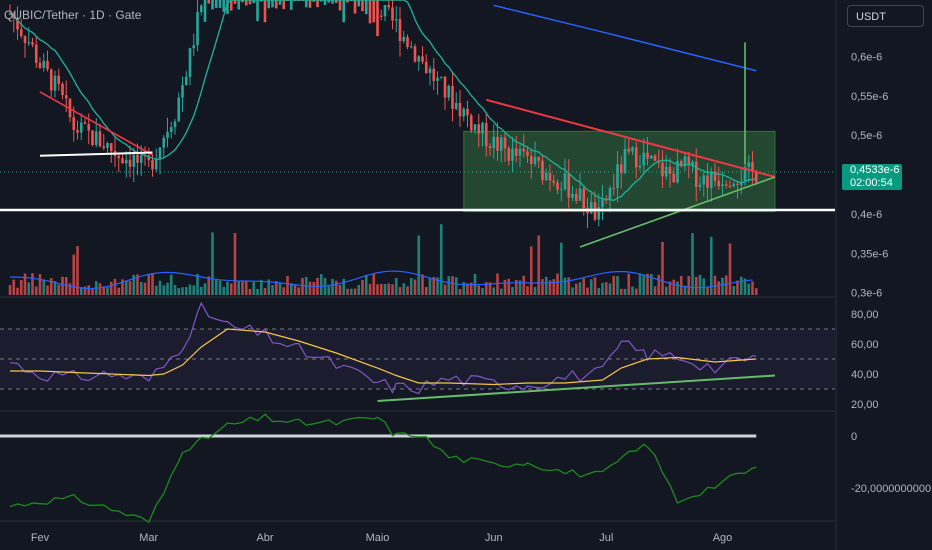 Image resolution: width=932 pixels, height=550 pixels. What do you see at coordinates (869, 254) in the screenshot?
I see `price-axis-label: 0,35e-6` at bounding box center [869, 254].